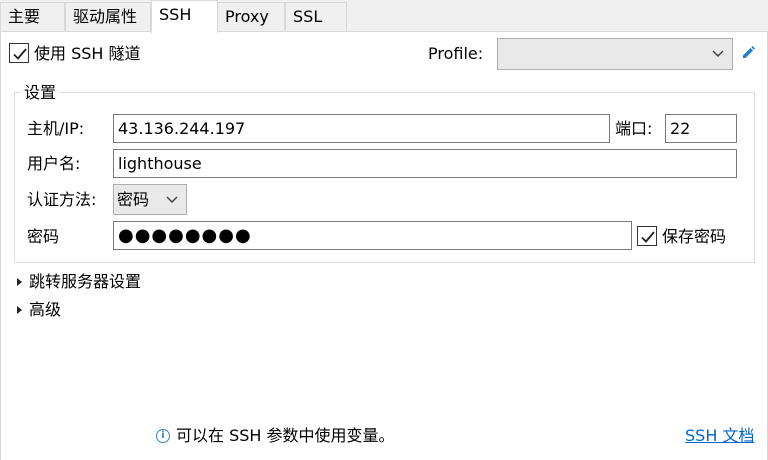  What do you see at coordinates (719, 436) in the screenshot?
I see `ssh-docs-link: SSH 文档` at bounding box center [719, 436].